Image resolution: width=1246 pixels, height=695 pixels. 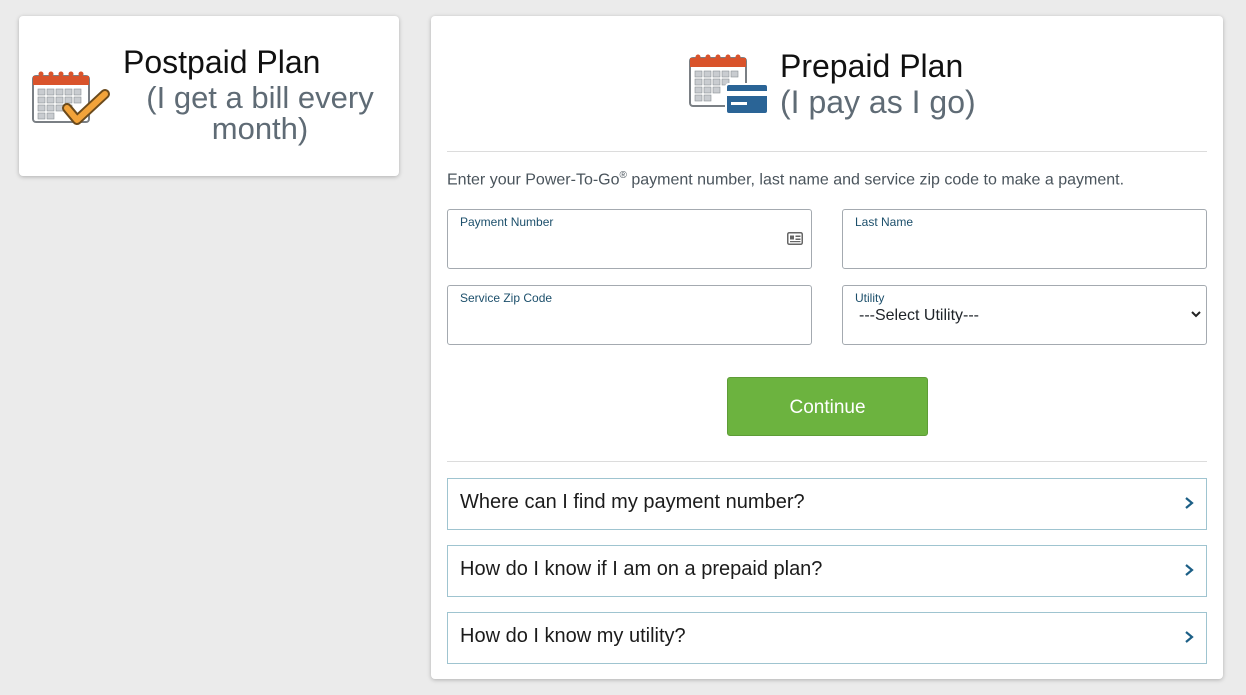 I want to click on last-name-field: Last Name, so click(x=1024, y=239).